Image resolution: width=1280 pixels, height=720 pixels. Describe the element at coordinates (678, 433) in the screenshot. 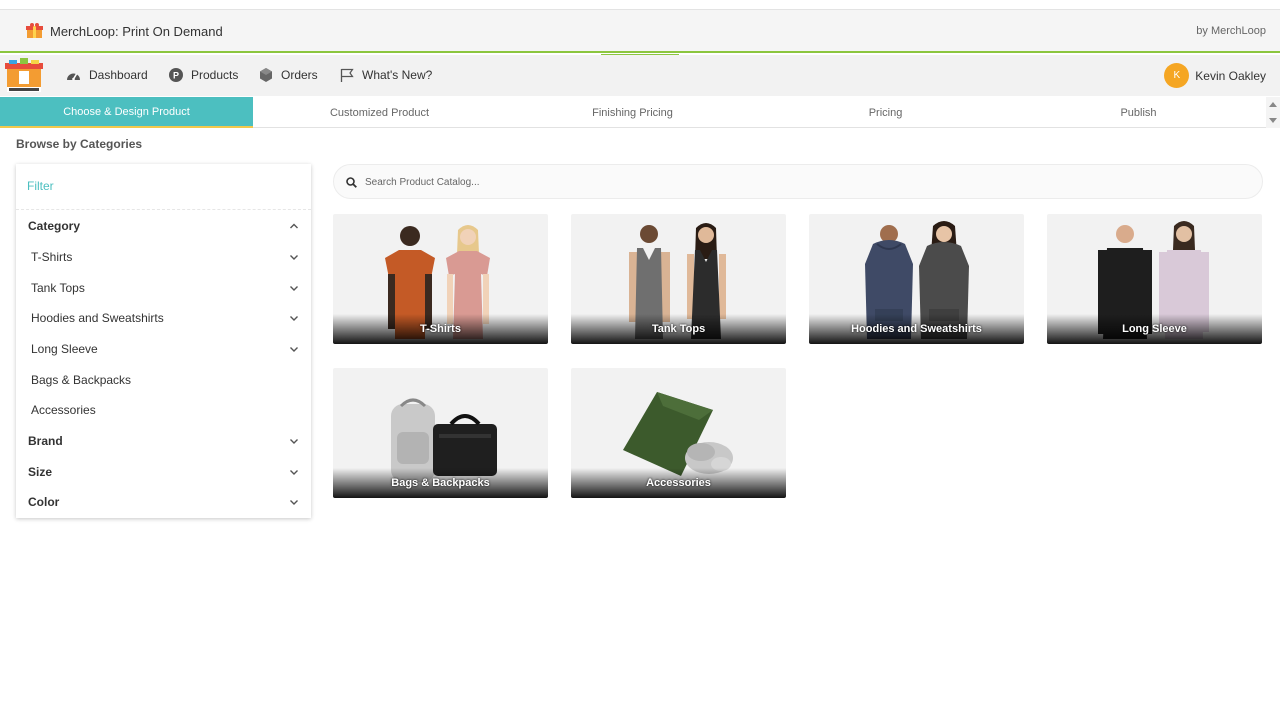

I see `product-card-accessories: Accessories` at that location.